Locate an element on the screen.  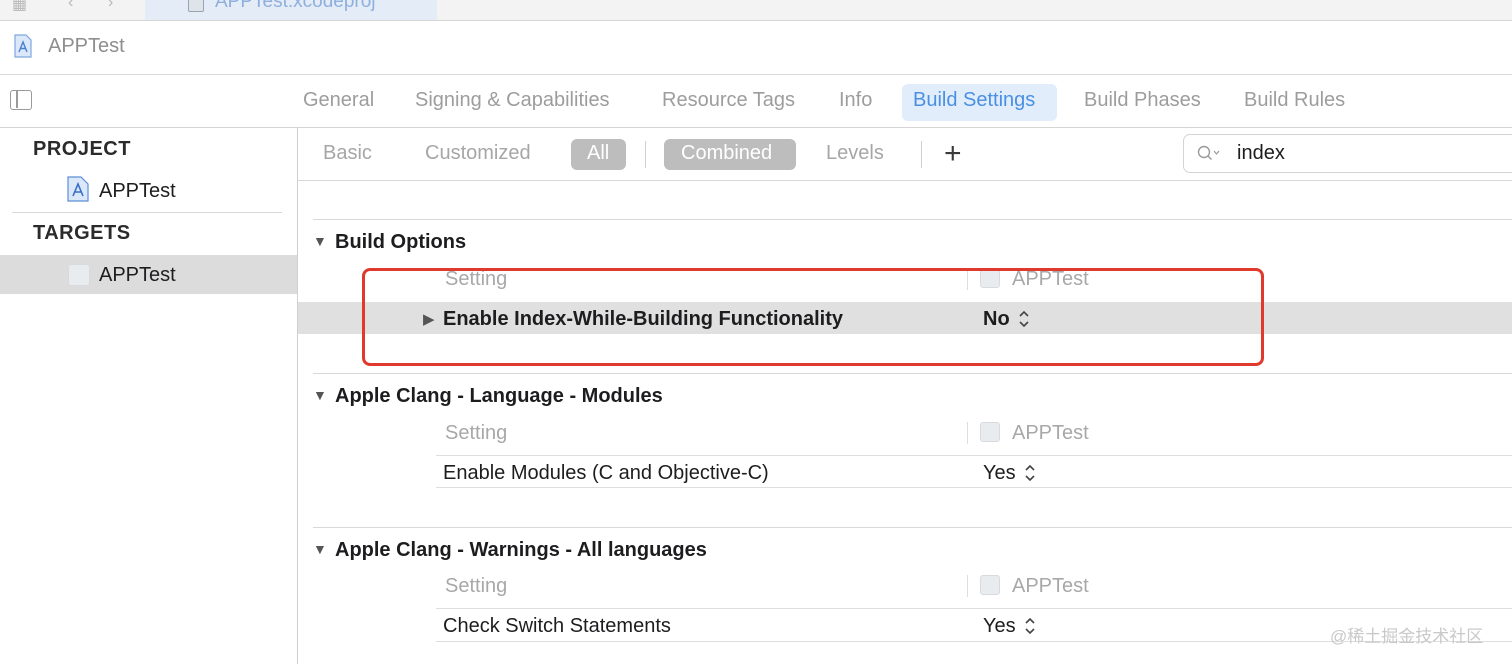
project-file-icon is located at coordinates (196, 6).